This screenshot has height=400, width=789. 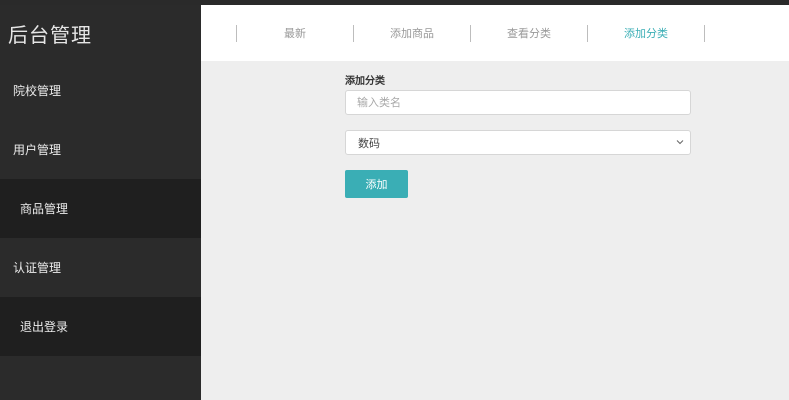 What do you see at coordinates (412, 33) in the screenshot?
I see `tab-add-product: 添加商品` at bounding box center [412, 33].